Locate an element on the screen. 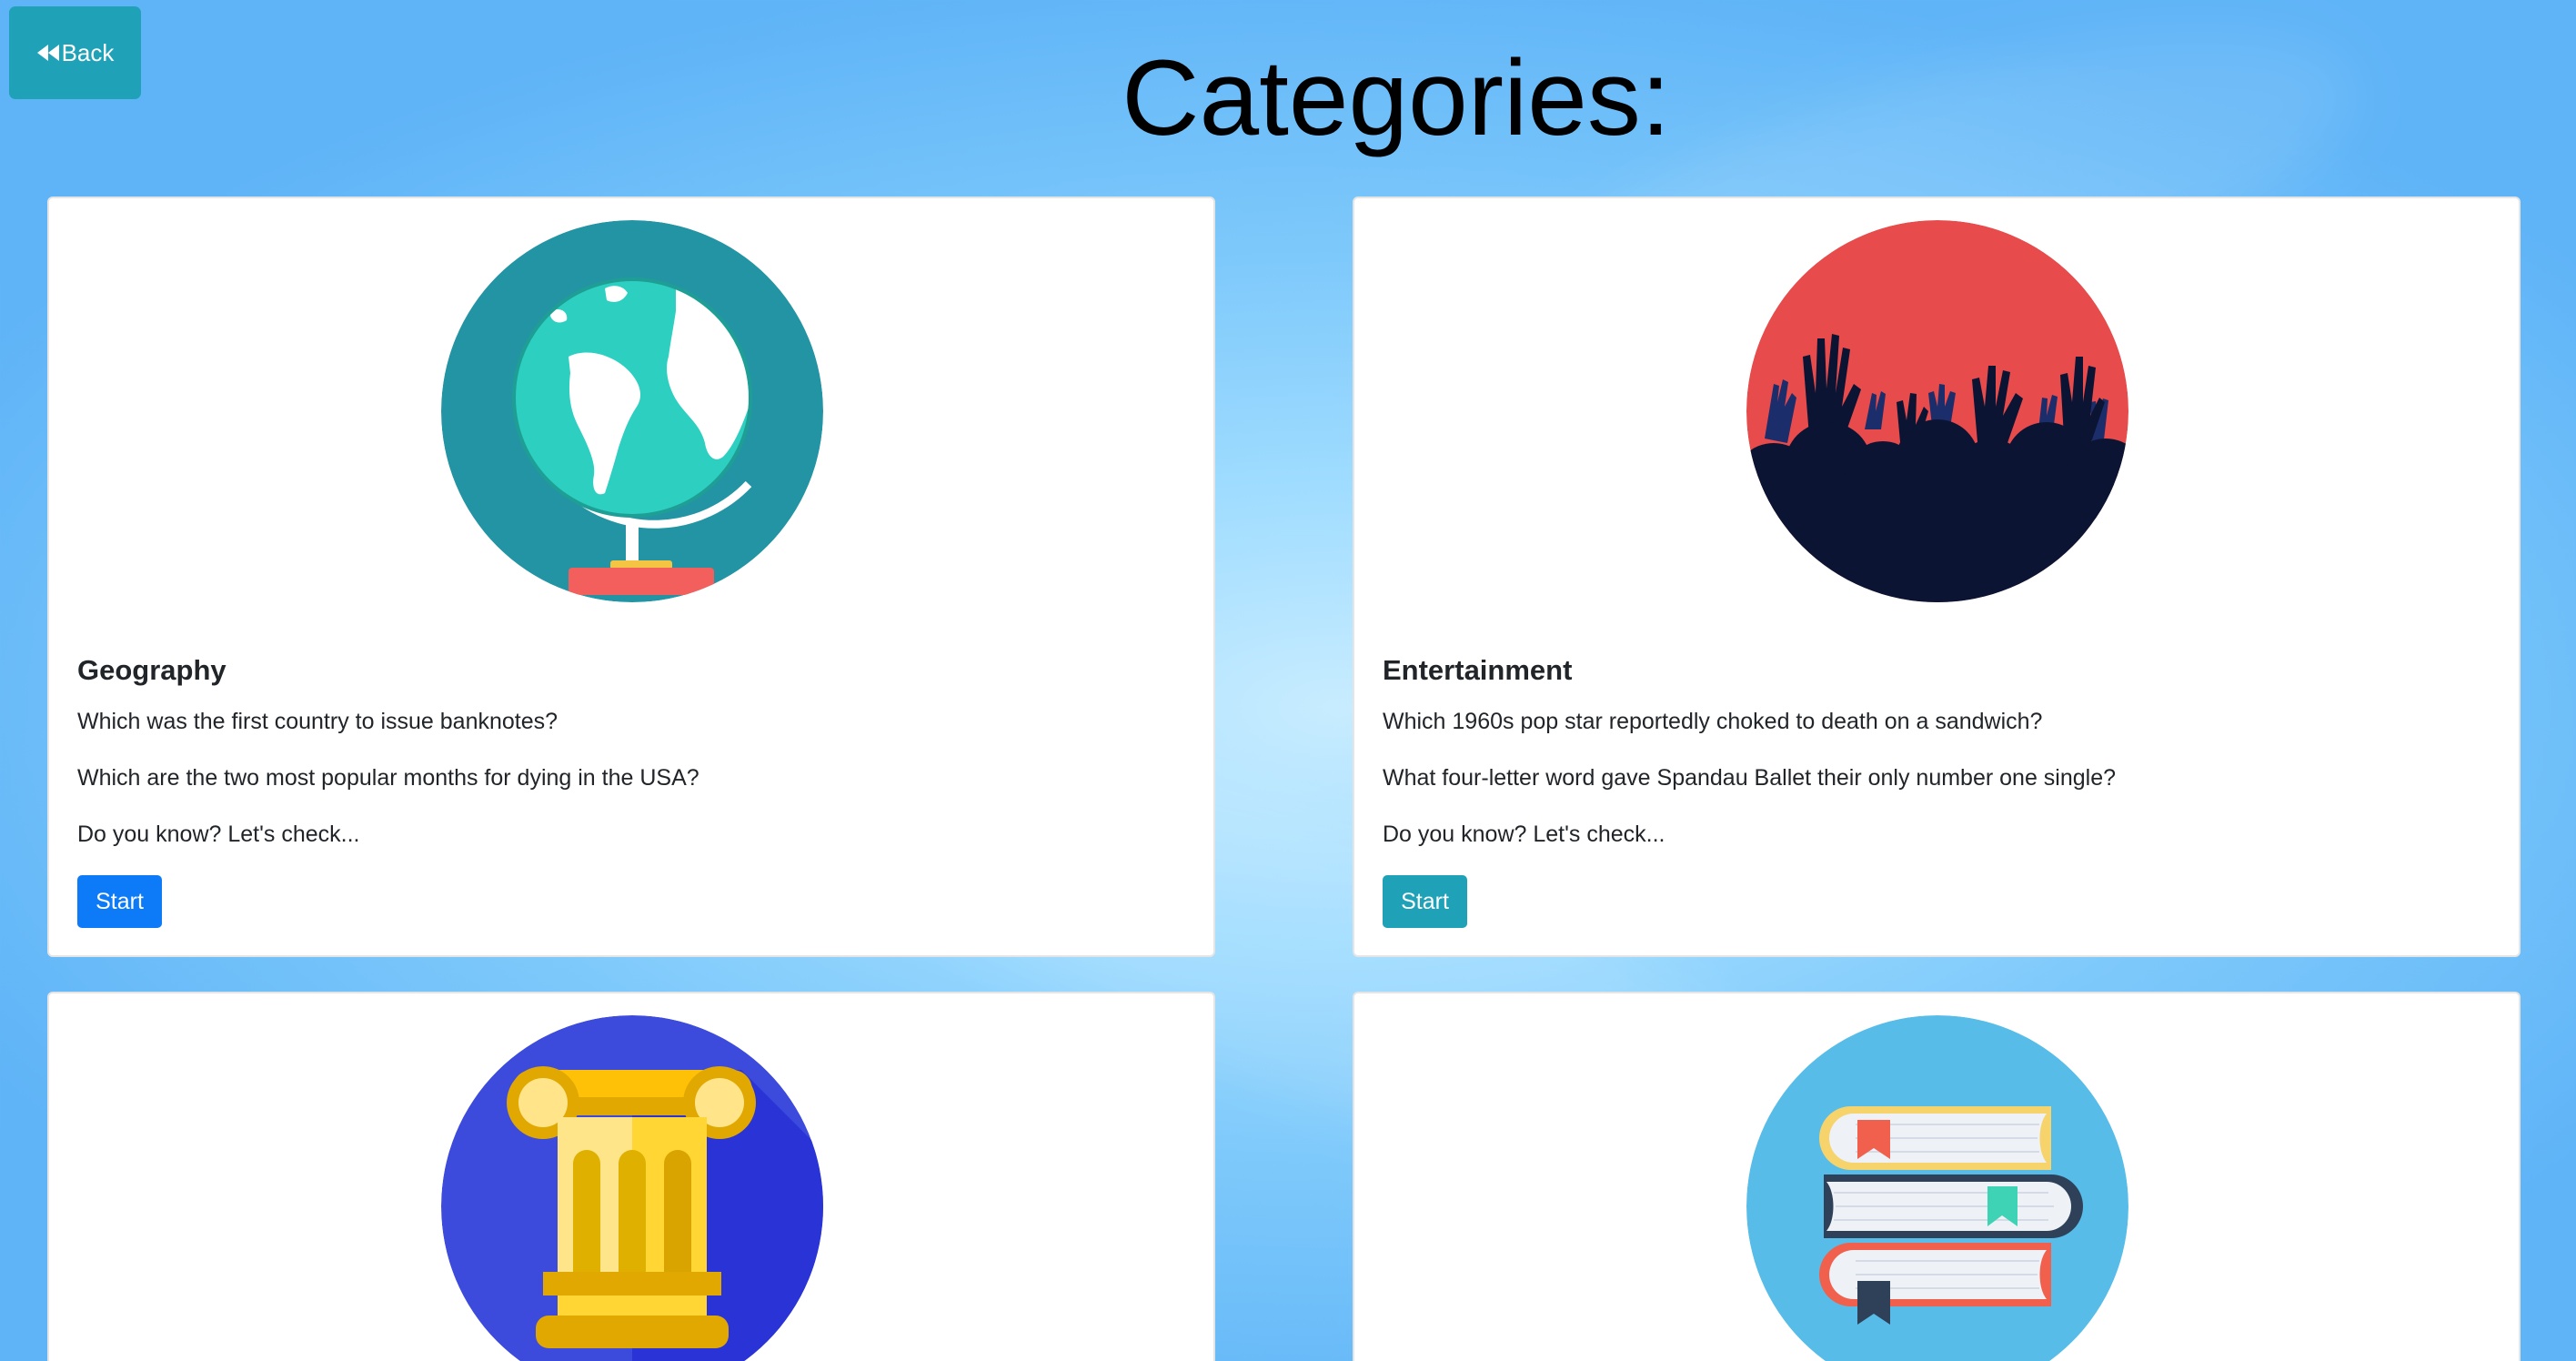 Image resolution: width=2576 pixels, height=1361 pixels. page-title: Categories: is located at coordinates (1396, 98).